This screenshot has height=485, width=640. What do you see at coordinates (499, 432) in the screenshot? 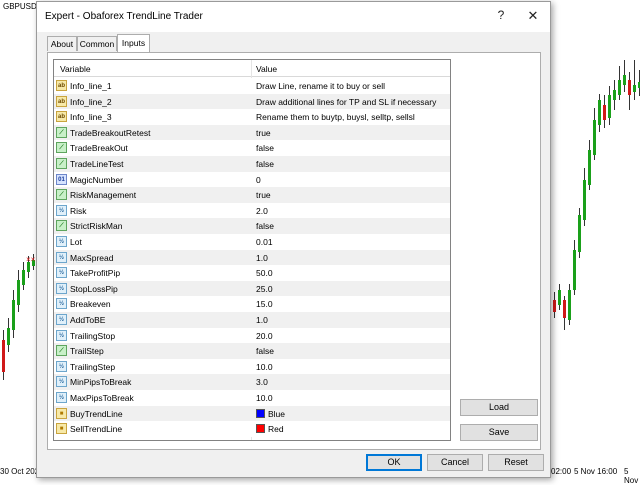
I see `save-button: Save` at bounding box center [499, 432].